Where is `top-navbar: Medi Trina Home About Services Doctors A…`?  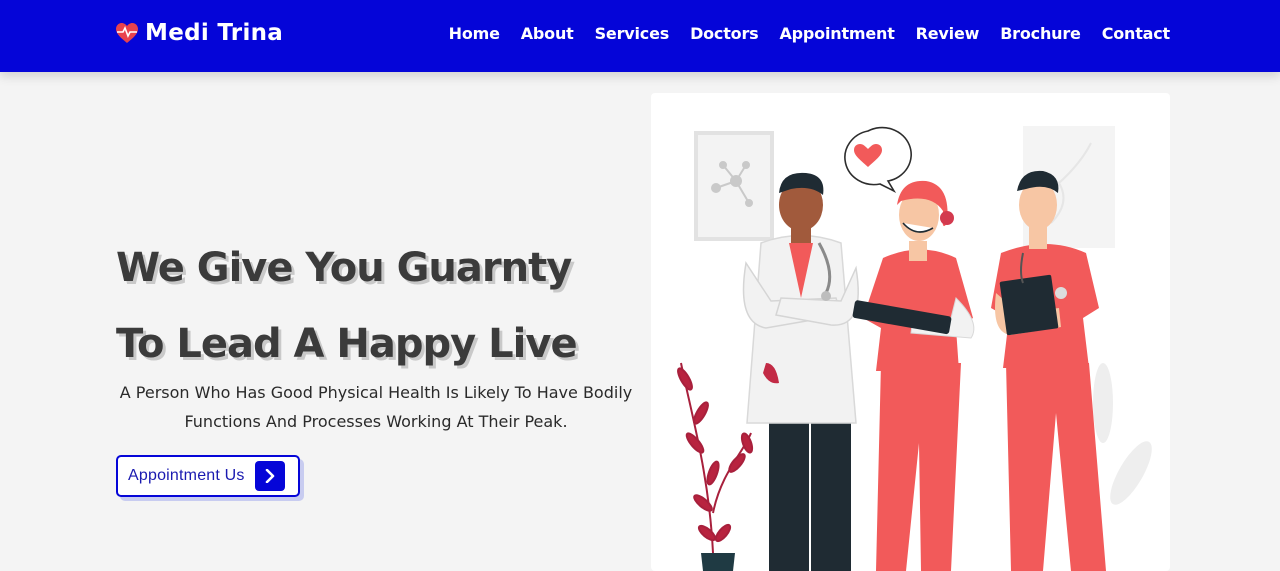 top-navbar: Medi Trina Home About Services Doctors A… is located at coordinates (640, 36).